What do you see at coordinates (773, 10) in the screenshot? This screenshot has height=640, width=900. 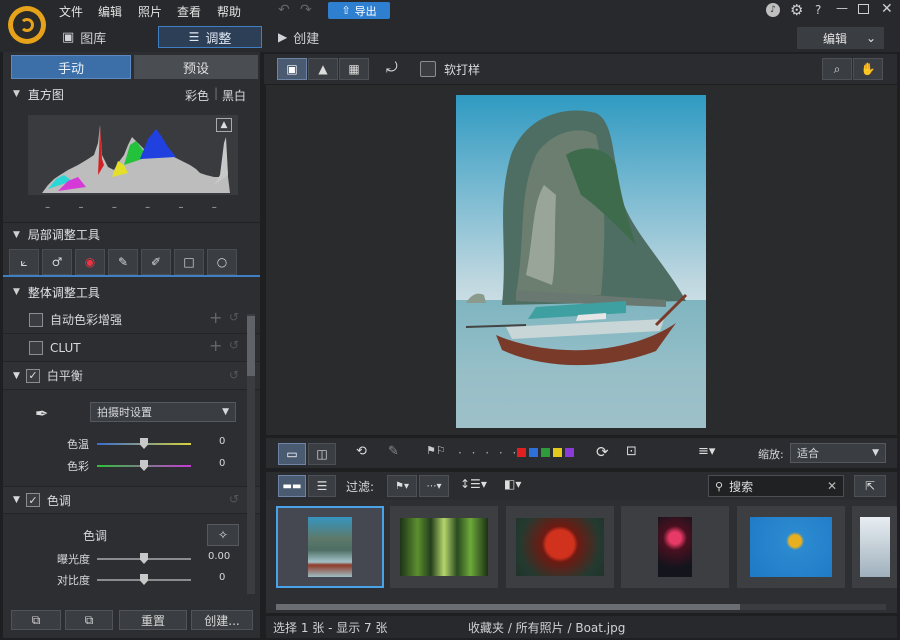 I see `notification-bell-icon: ♪` at bounding box center [773, 10].